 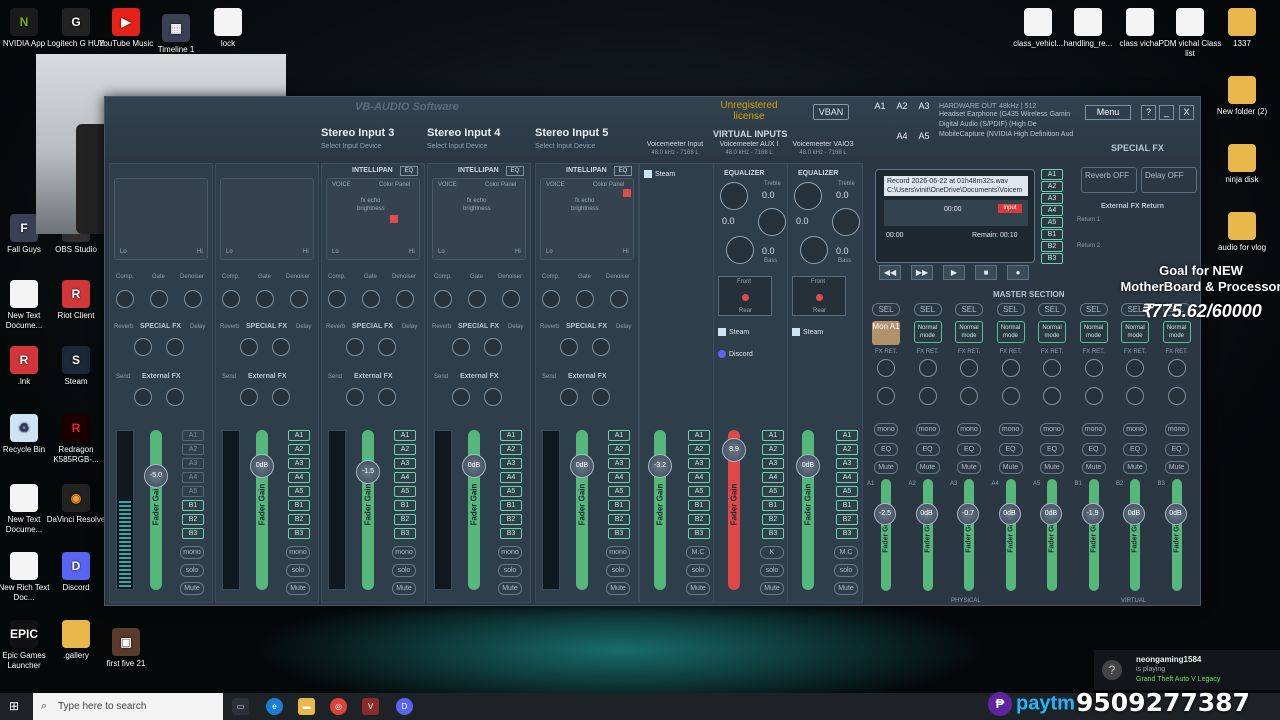 I want to click on transport-button: ●, so click(x=1018, y=272).